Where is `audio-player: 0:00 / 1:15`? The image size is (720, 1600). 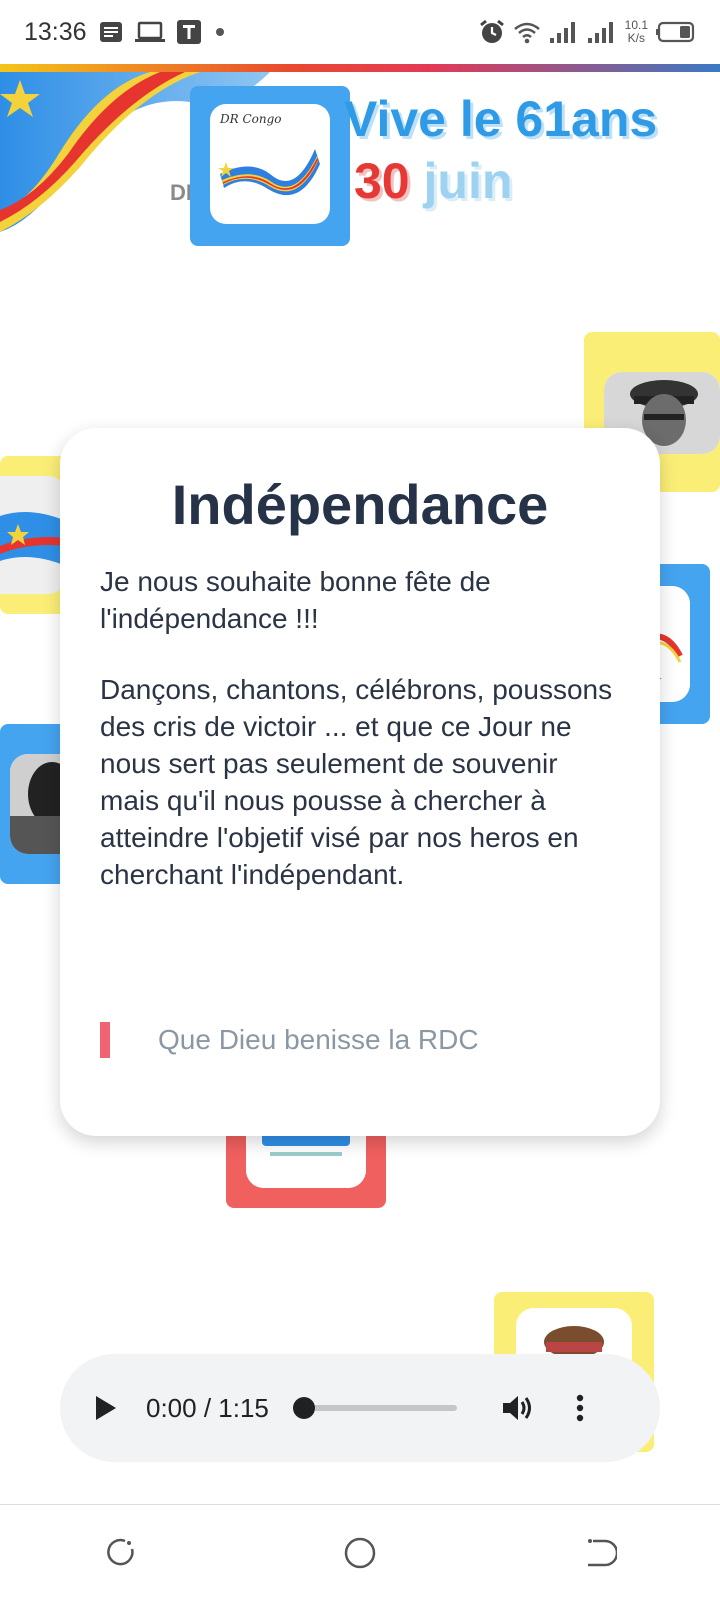
audio-player: 0:00 / 1:15 is located at coordinates (360, 1408).